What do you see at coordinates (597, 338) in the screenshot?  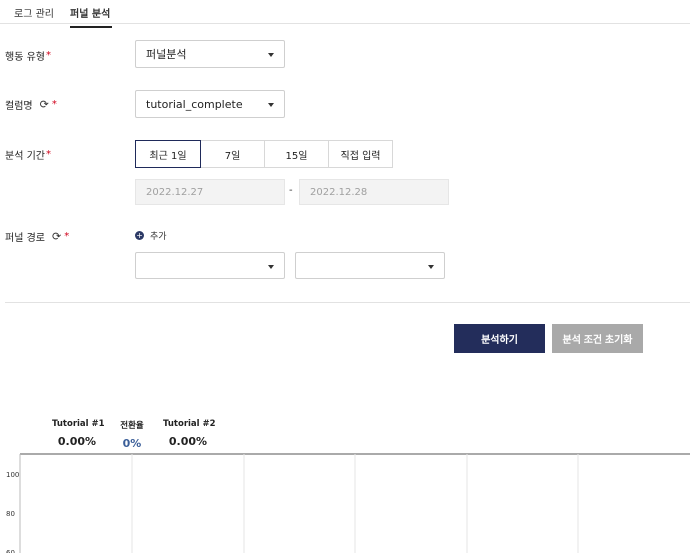 I see `reset-conditions-button: 분석 조건 초기화` at bounding box center [597, 338].